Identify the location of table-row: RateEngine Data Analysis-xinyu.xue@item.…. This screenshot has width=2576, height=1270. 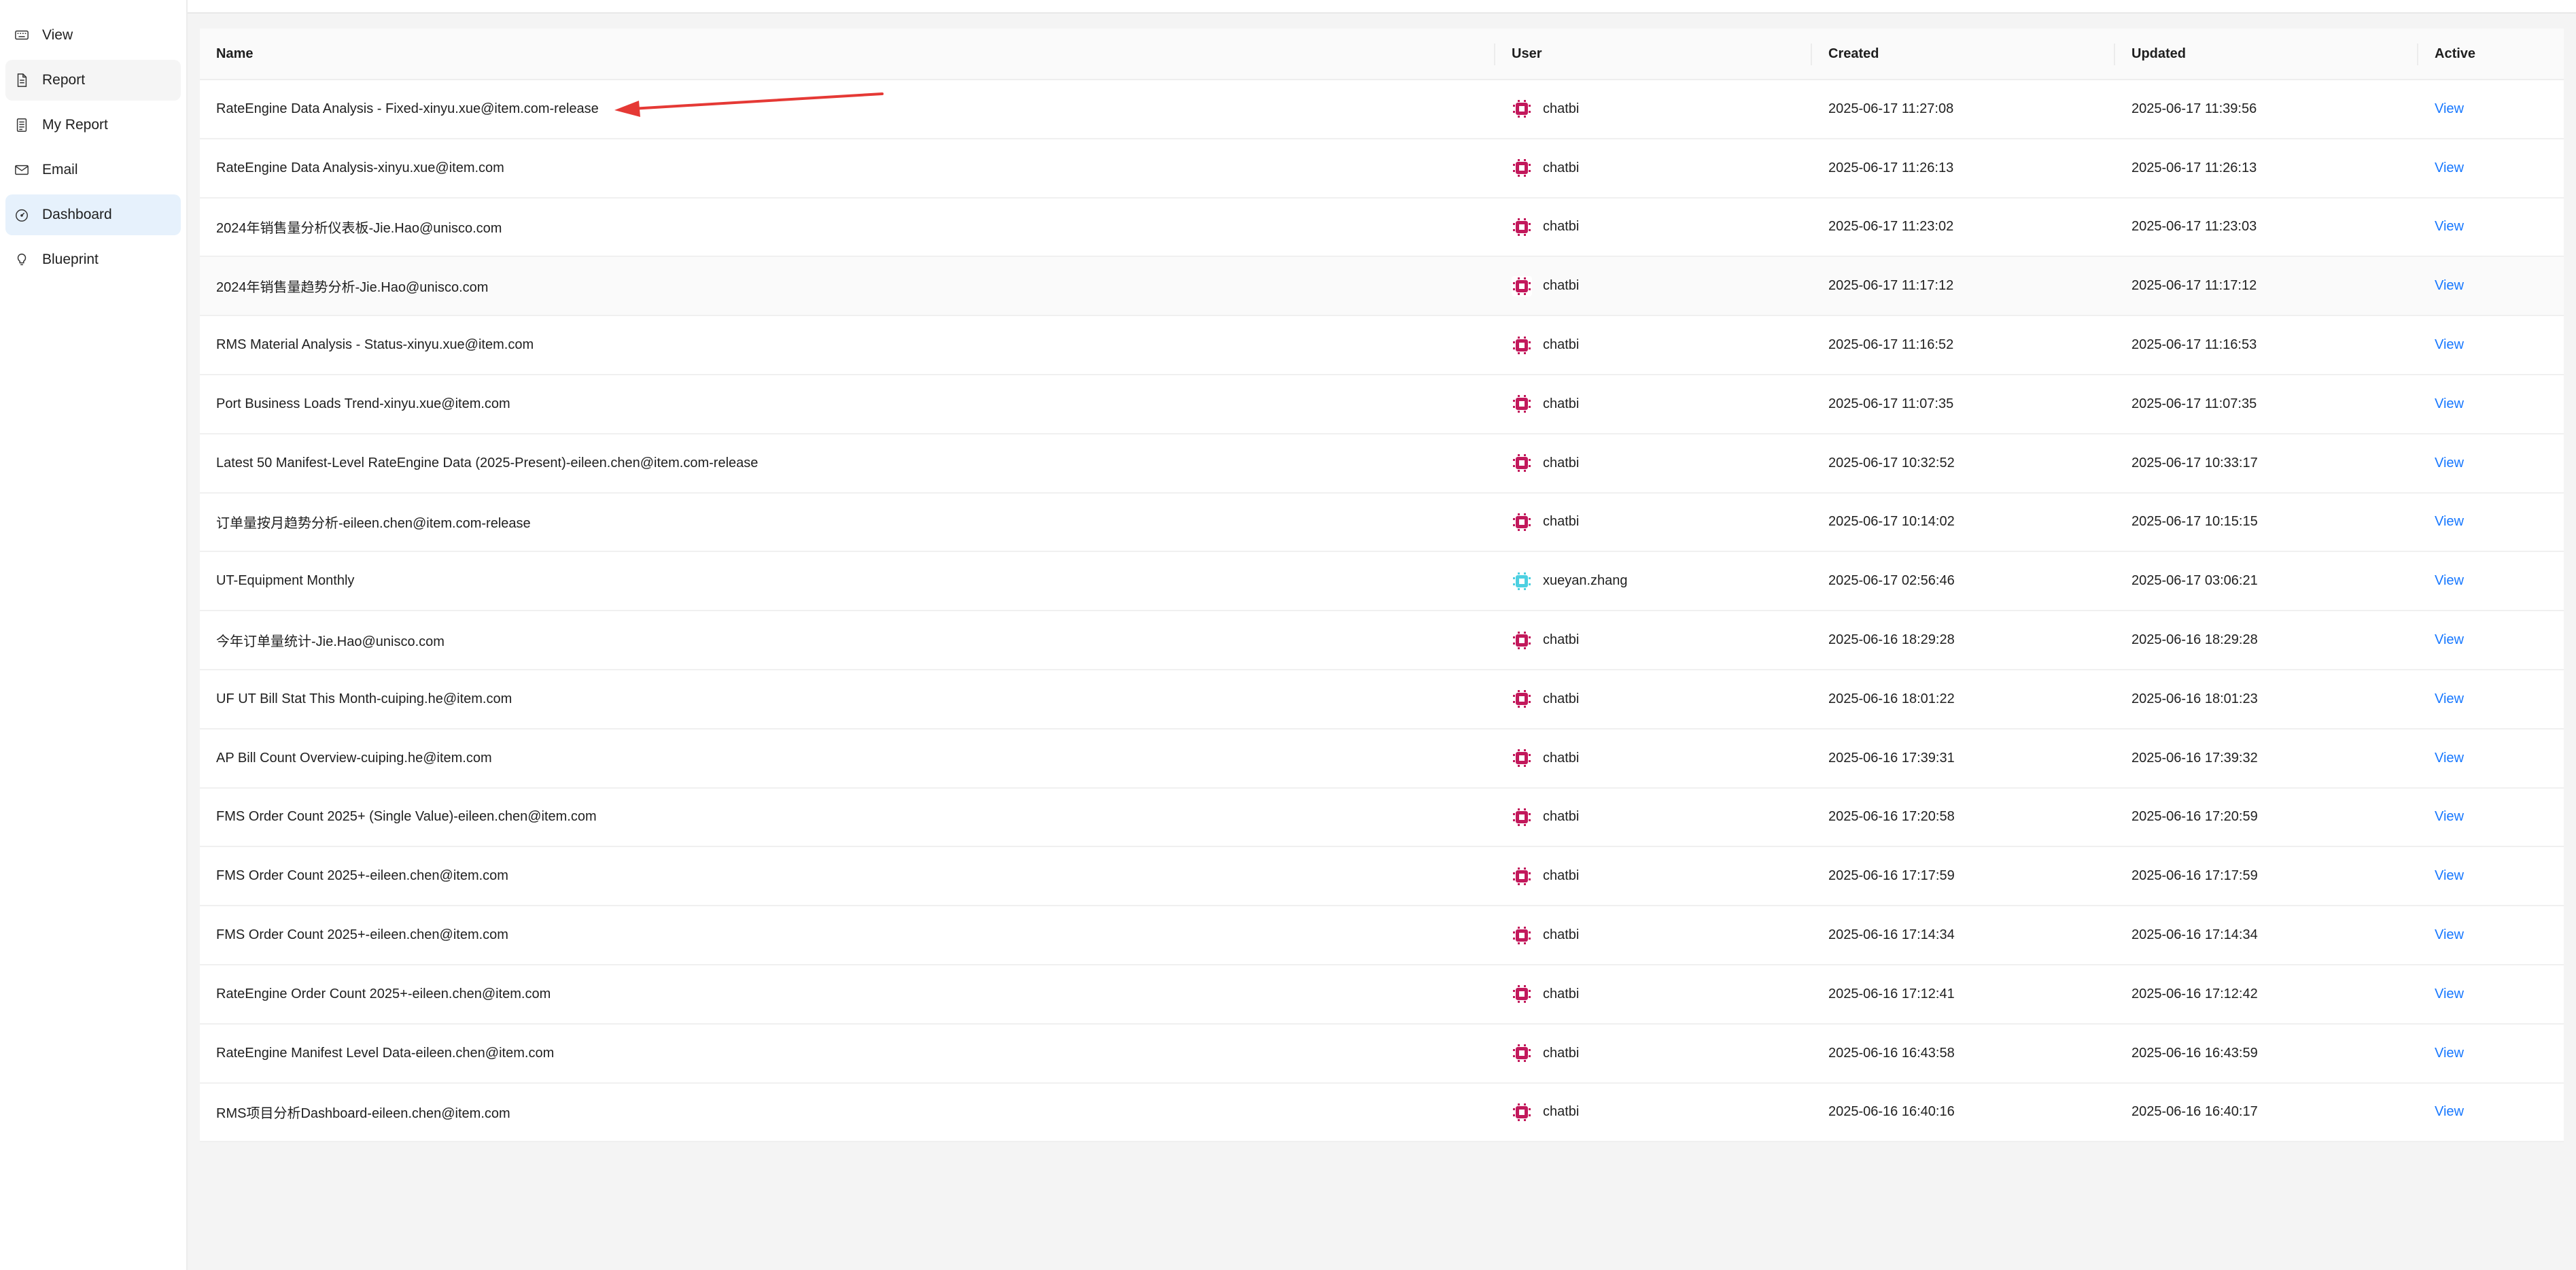
(1382, 169).